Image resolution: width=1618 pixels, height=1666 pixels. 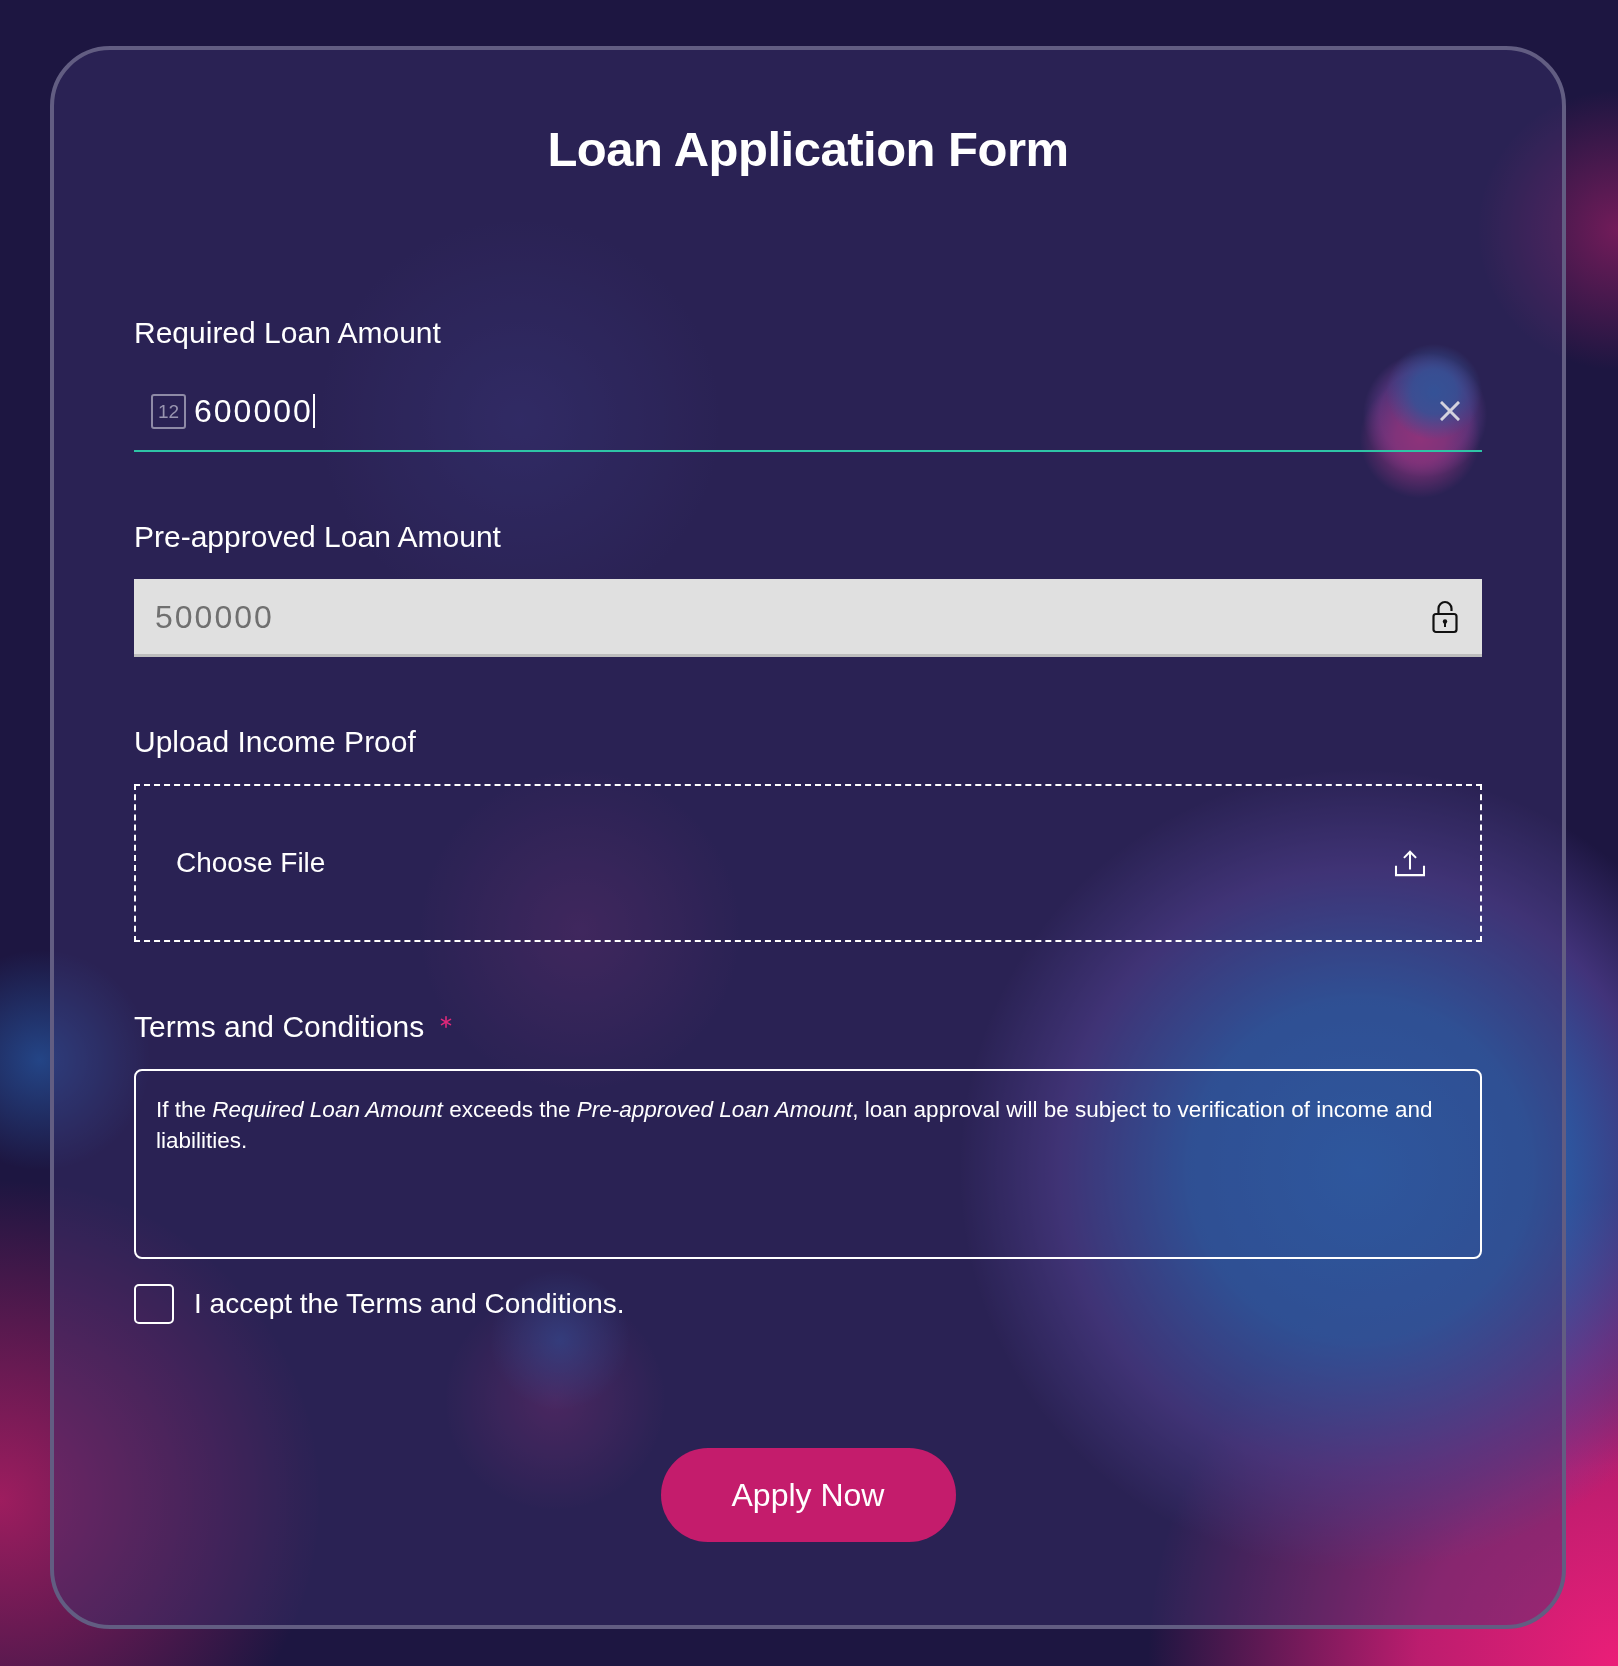 I want to click on field-label: Required Loan Amount, so click(x=287, y=333).